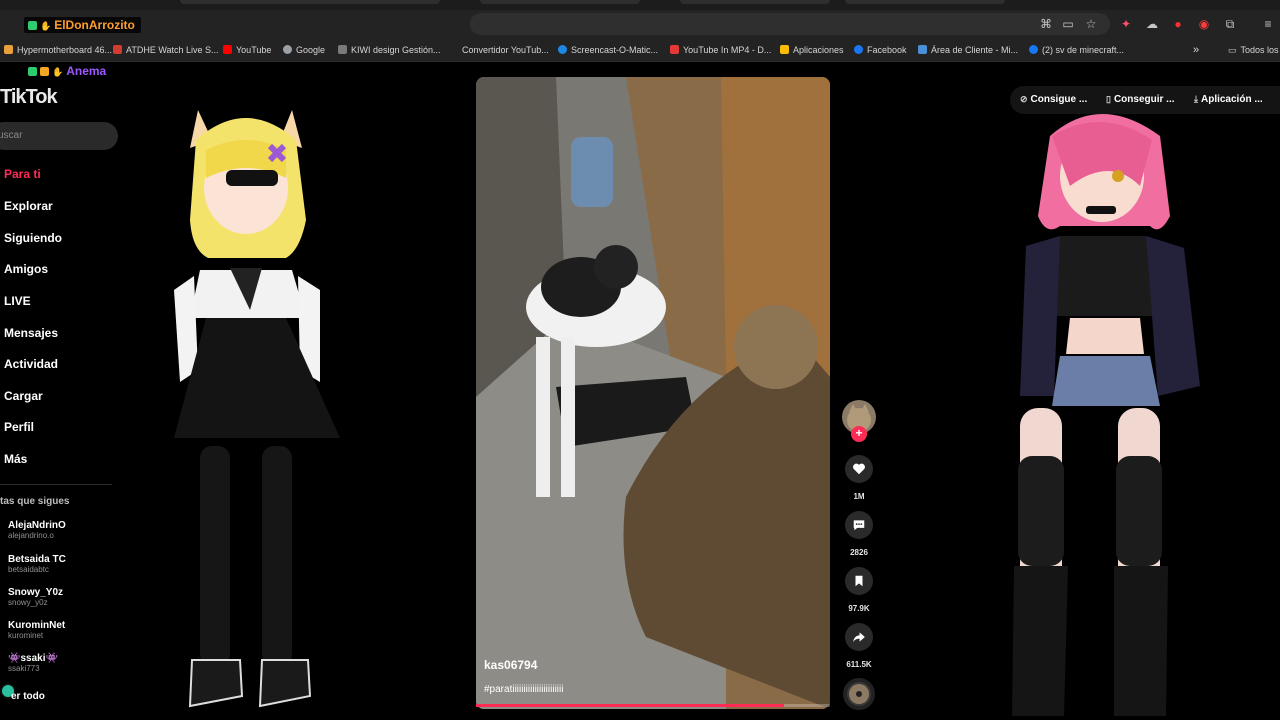  I want to click on nav-messages: Mensajes, so click(31, 333).